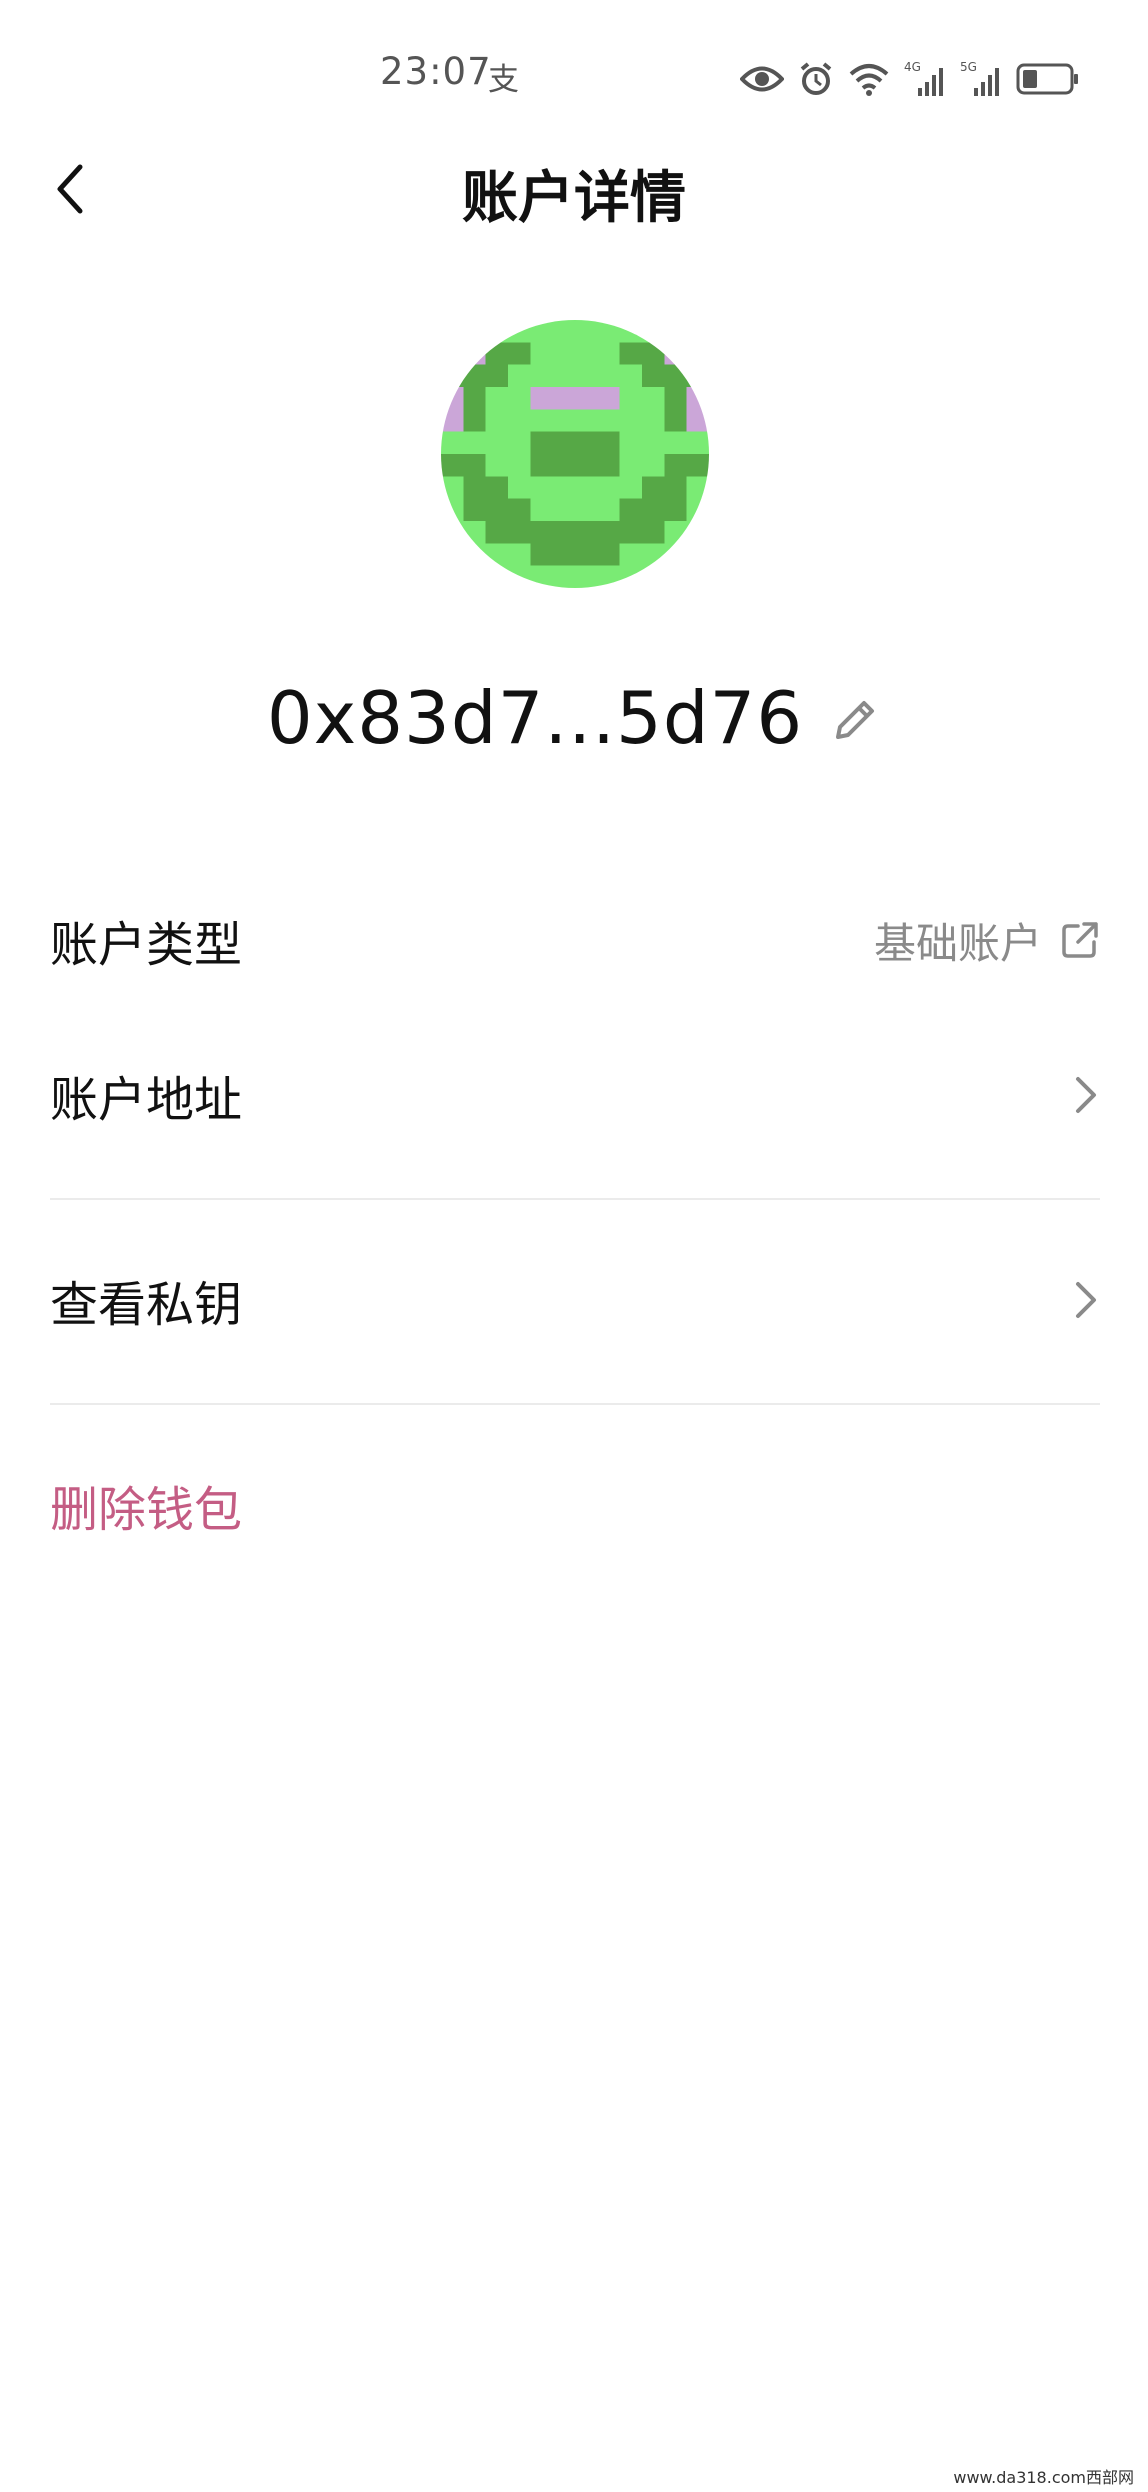  I want to click on watermark: www.da318.com西部网, so click(1043, 2477).